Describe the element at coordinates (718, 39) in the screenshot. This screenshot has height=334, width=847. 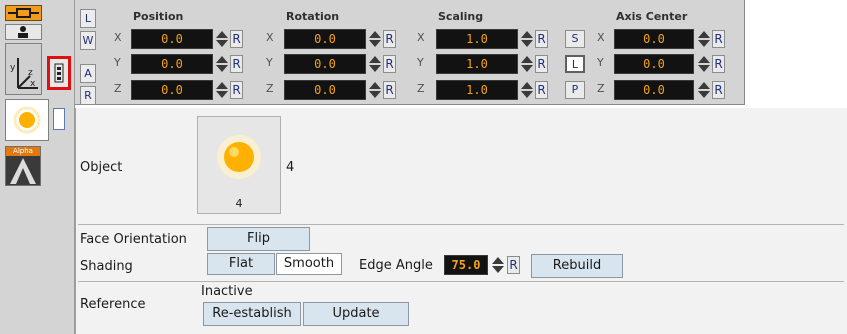
I see `axis-center-x-reset: R` at that location.